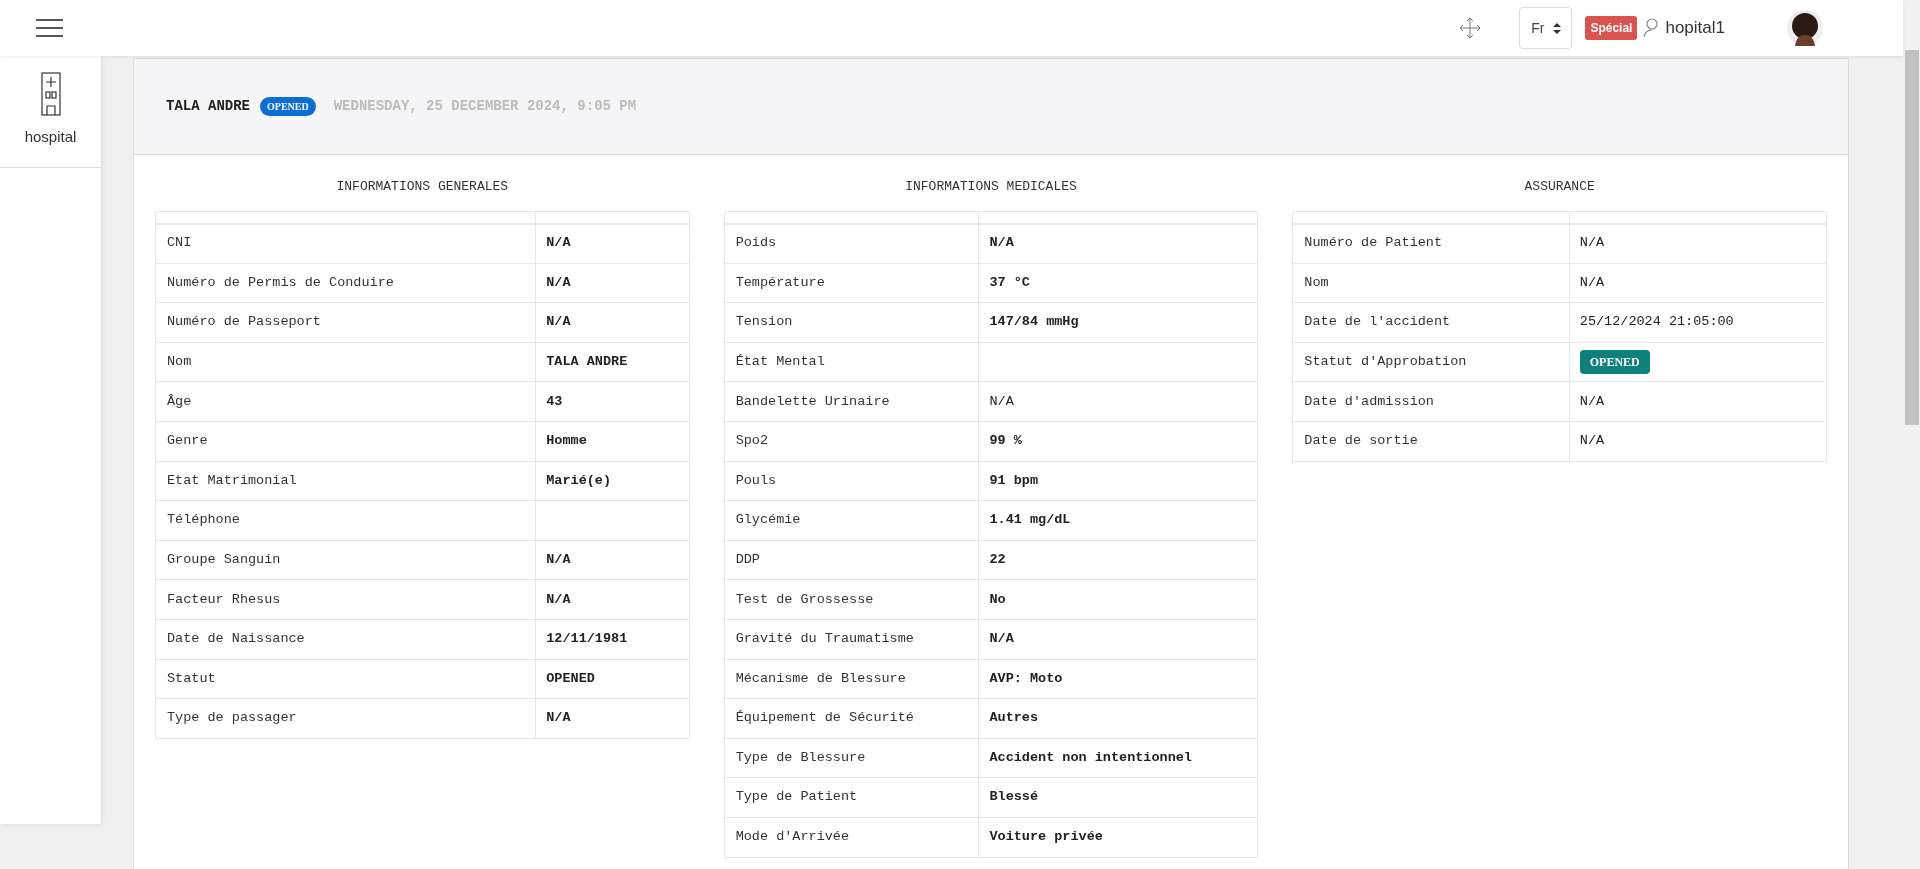 Image resolution: width=1920 pixels, height=869 pixels. I want to click on table-cell: 99 %, so click(1118, 441).